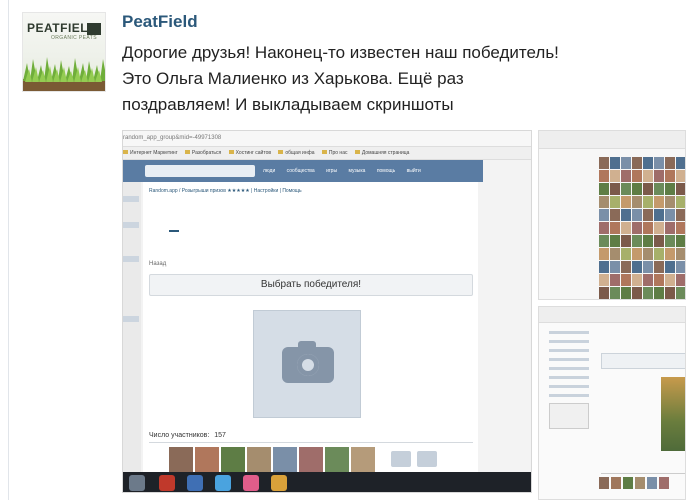 The height and width of the screenshot is (500, 690). I want to click on attached-screenshot-second, so click(612, 215).